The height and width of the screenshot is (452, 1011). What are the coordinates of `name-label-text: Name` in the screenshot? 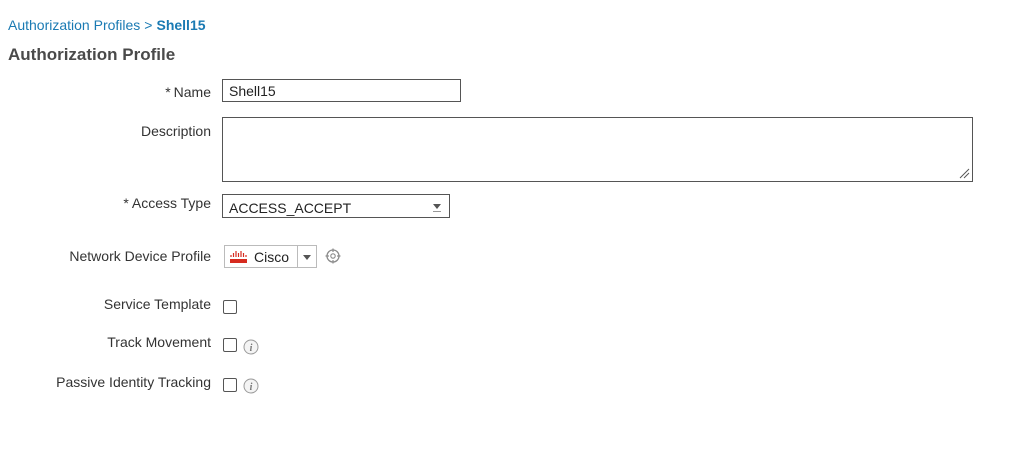 It's located at (192, 92).